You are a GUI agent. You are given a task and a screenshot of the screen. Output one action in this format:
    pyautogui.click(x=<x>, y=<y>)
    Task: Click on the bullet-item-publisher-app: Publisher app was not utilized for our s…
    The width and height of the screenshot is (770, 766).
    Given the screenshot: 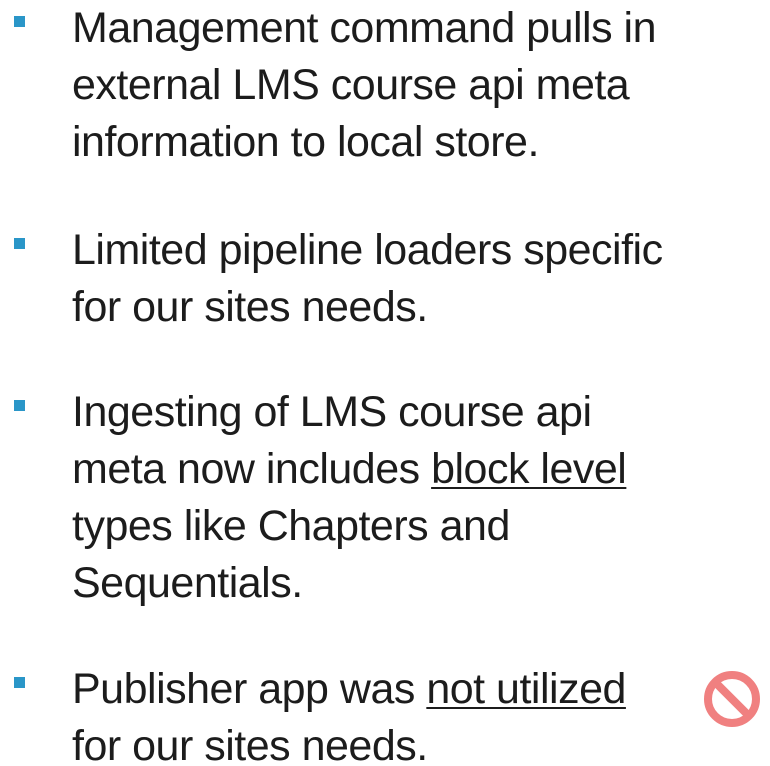 What is the action you would take?
    pyautogui.click(x=320, y=713)
    